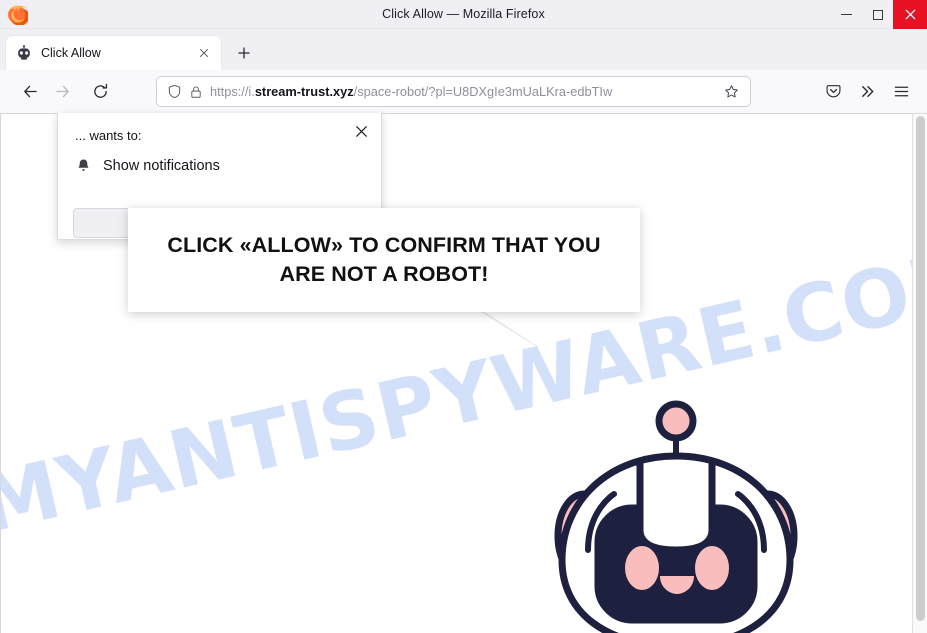 The height and width of the screenshot is (633, 927). I want to click on content-left-border, so click(0, 373).